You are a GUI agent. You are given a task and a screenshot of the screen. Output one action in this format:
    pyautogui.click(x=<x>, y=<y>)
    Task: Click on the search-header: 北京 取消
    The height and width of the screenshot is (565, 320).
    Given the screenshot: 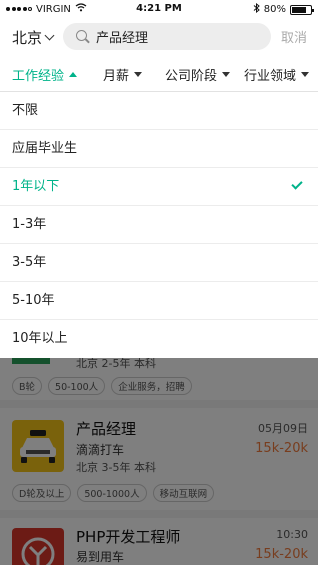 What is the action you would take?
    pyautogui.click(x=159, y=36)
    